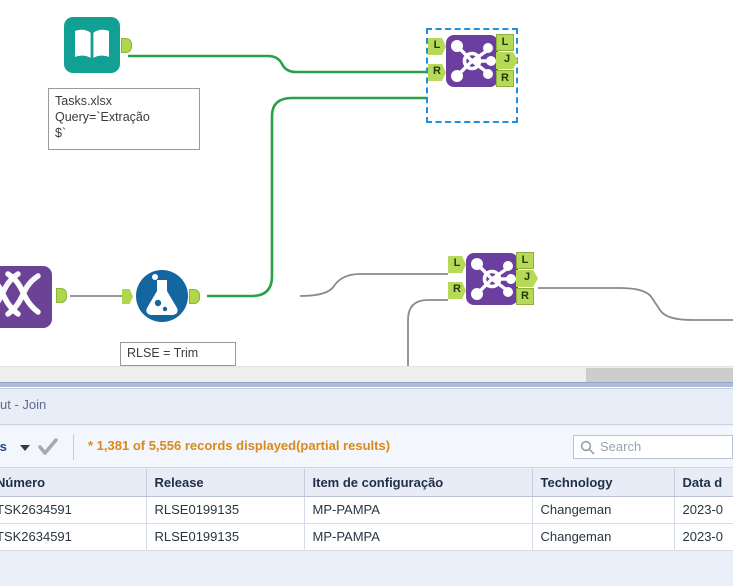 Image resolution: width=733 pixels, height=587 pixels. I want to click on tool-join-selected: L R L J R, so click(474, 75).